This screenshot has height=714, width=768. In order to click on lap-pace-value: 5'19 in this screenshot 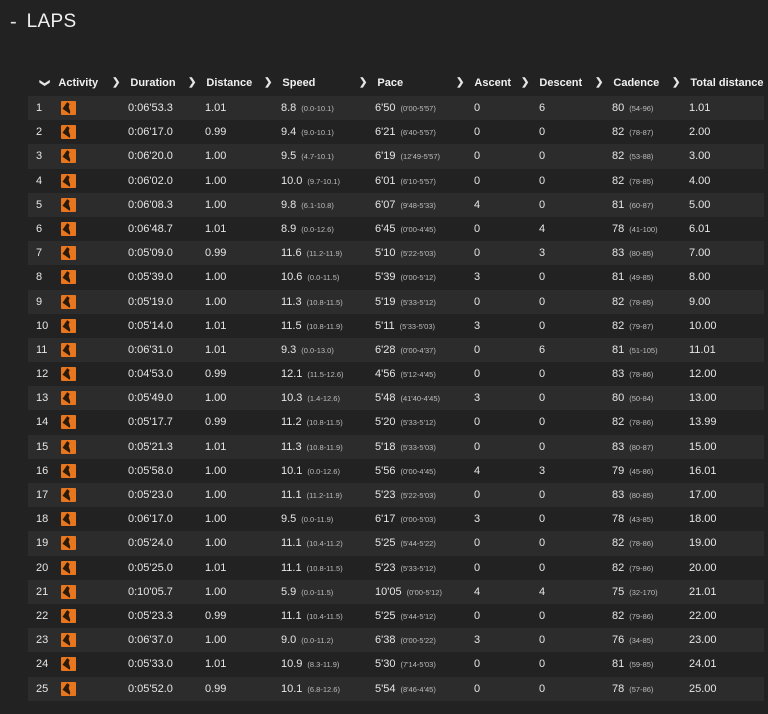, I will do `click(385, 301)`.